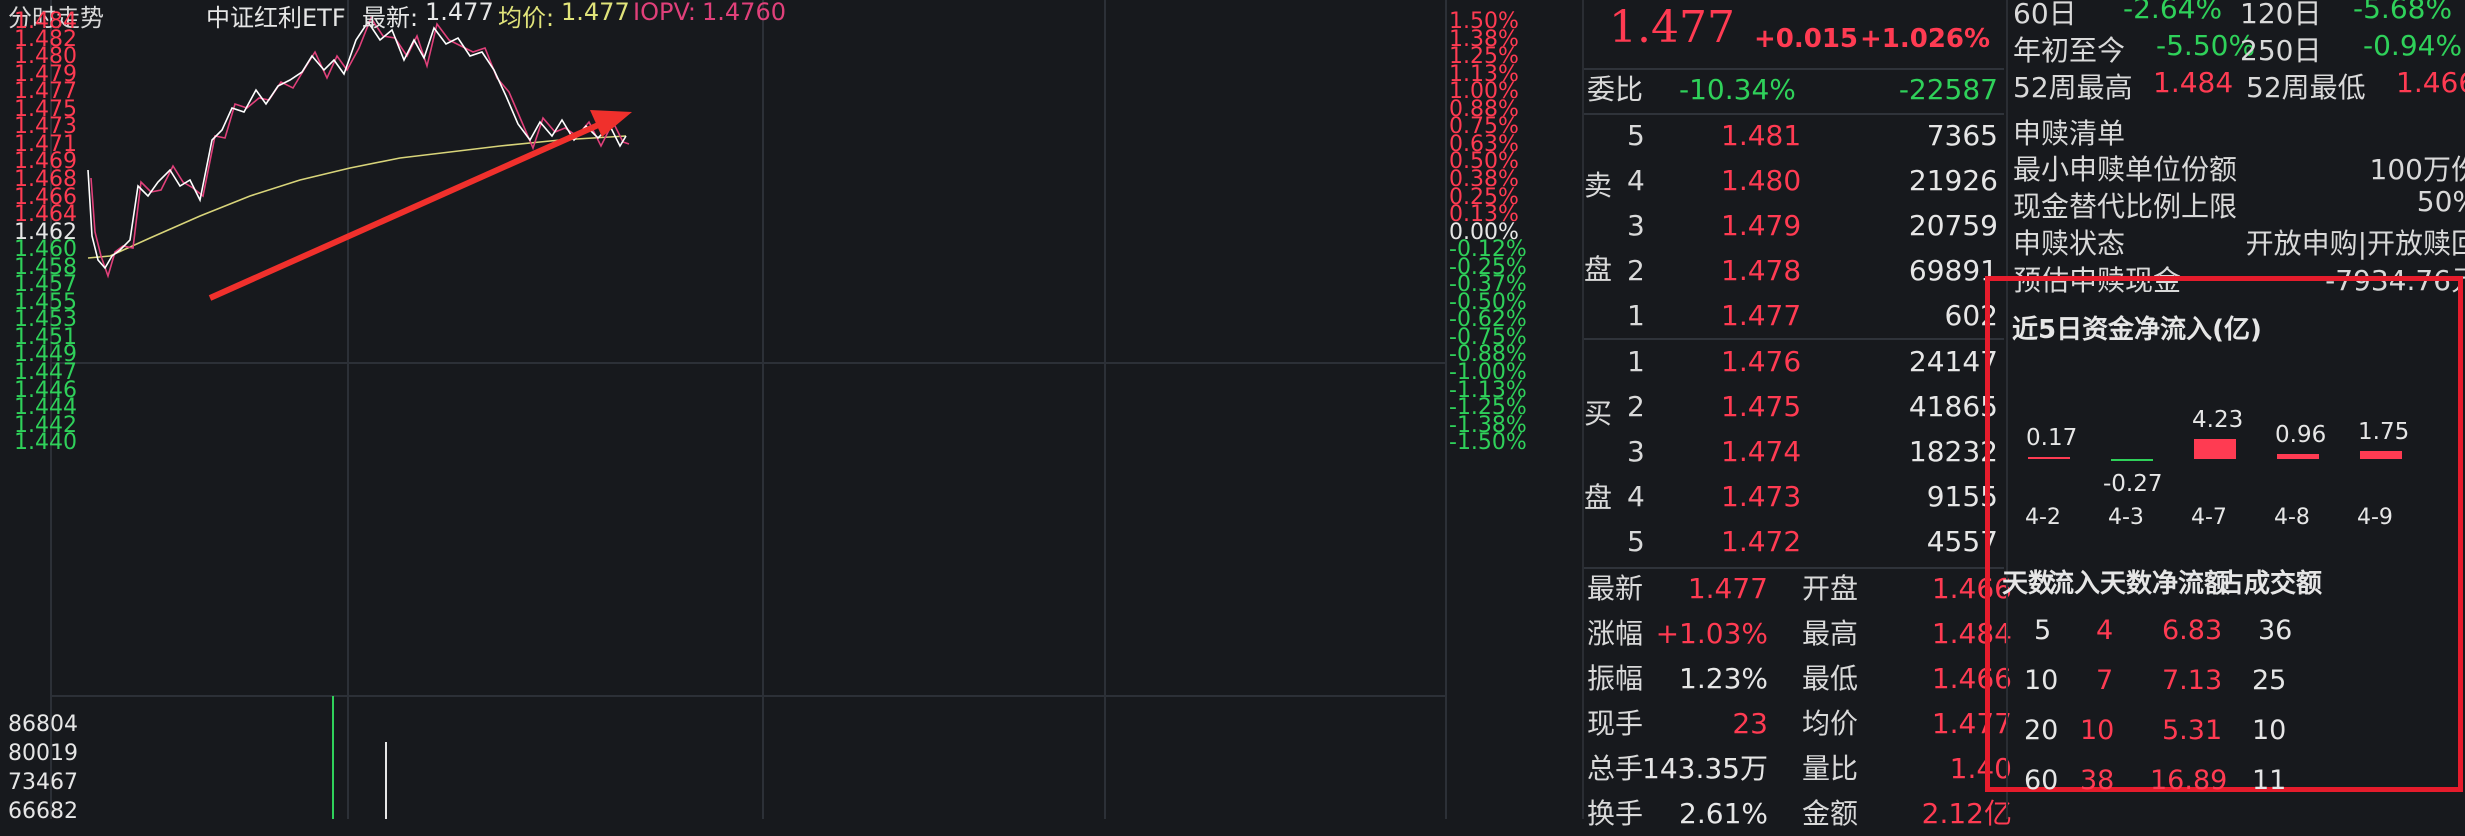  I want to click on stat-label: 振幅, so click(1615, 678).